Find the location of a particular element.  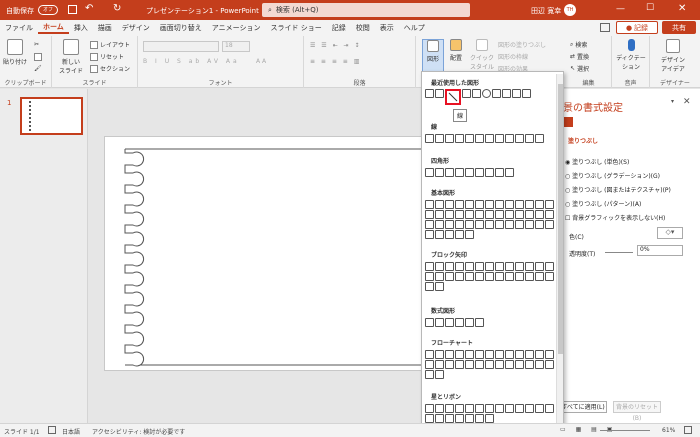

group-paragraph: ☰ ☰ ⇤ ⇥ ↕ ≡ ≡ ≡ ≡ ▥ 段落 is located at coordinates (360, 62).